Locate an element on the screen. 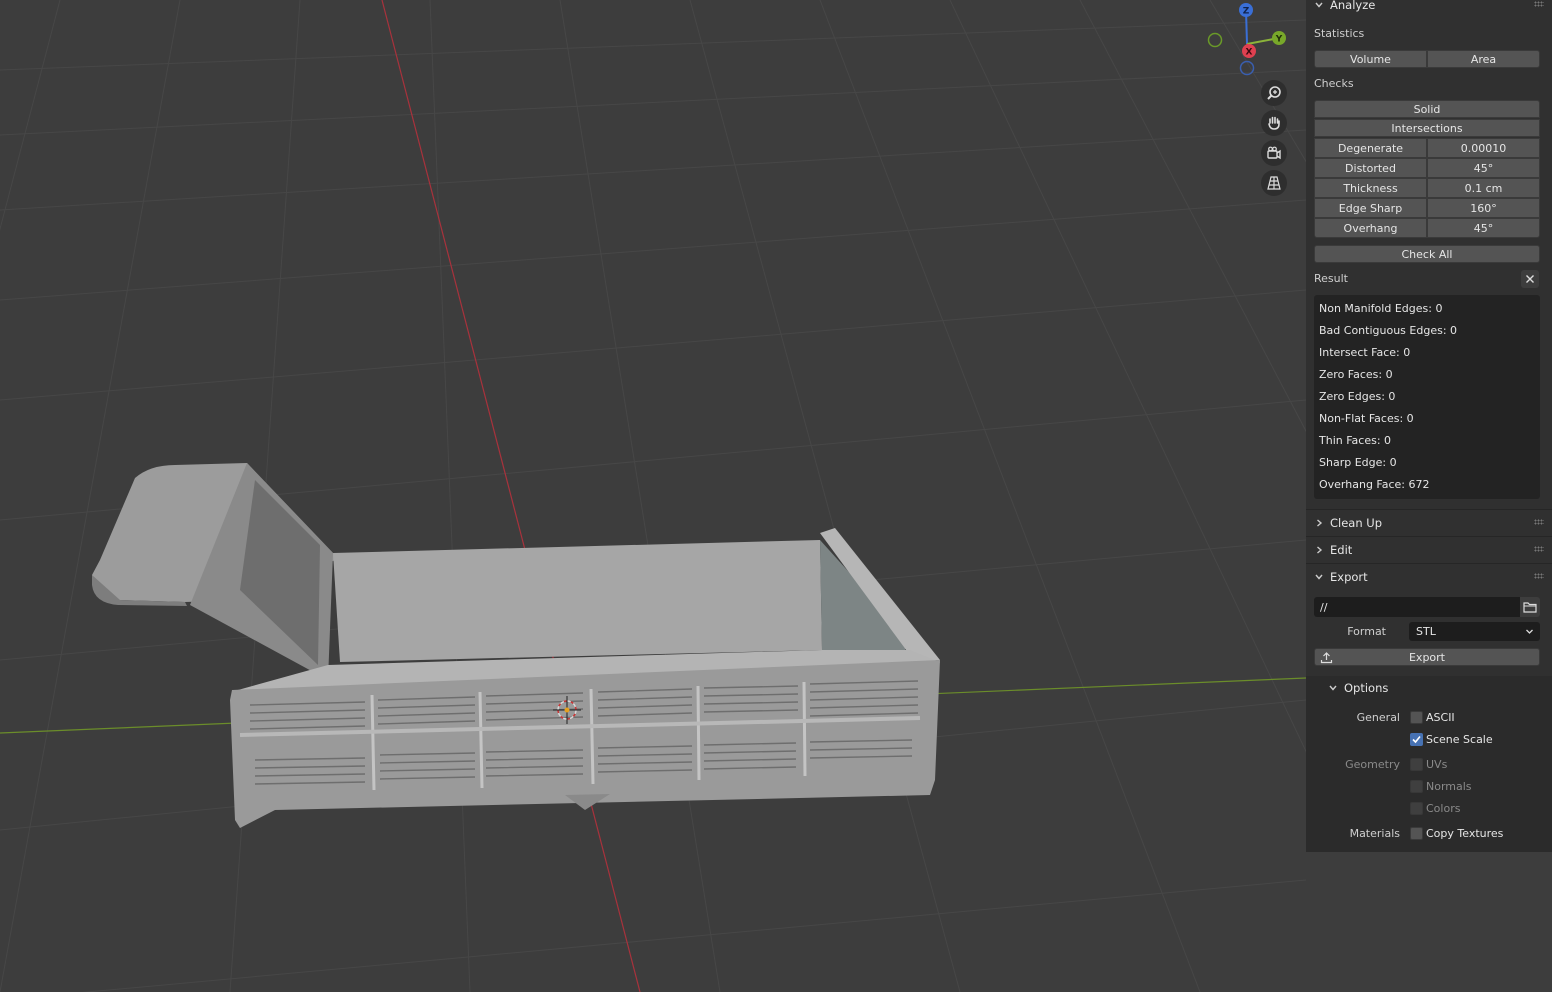 This screenshot has height=992, width=1552. edit-title: Edit is located at coordinates (1341, 550).